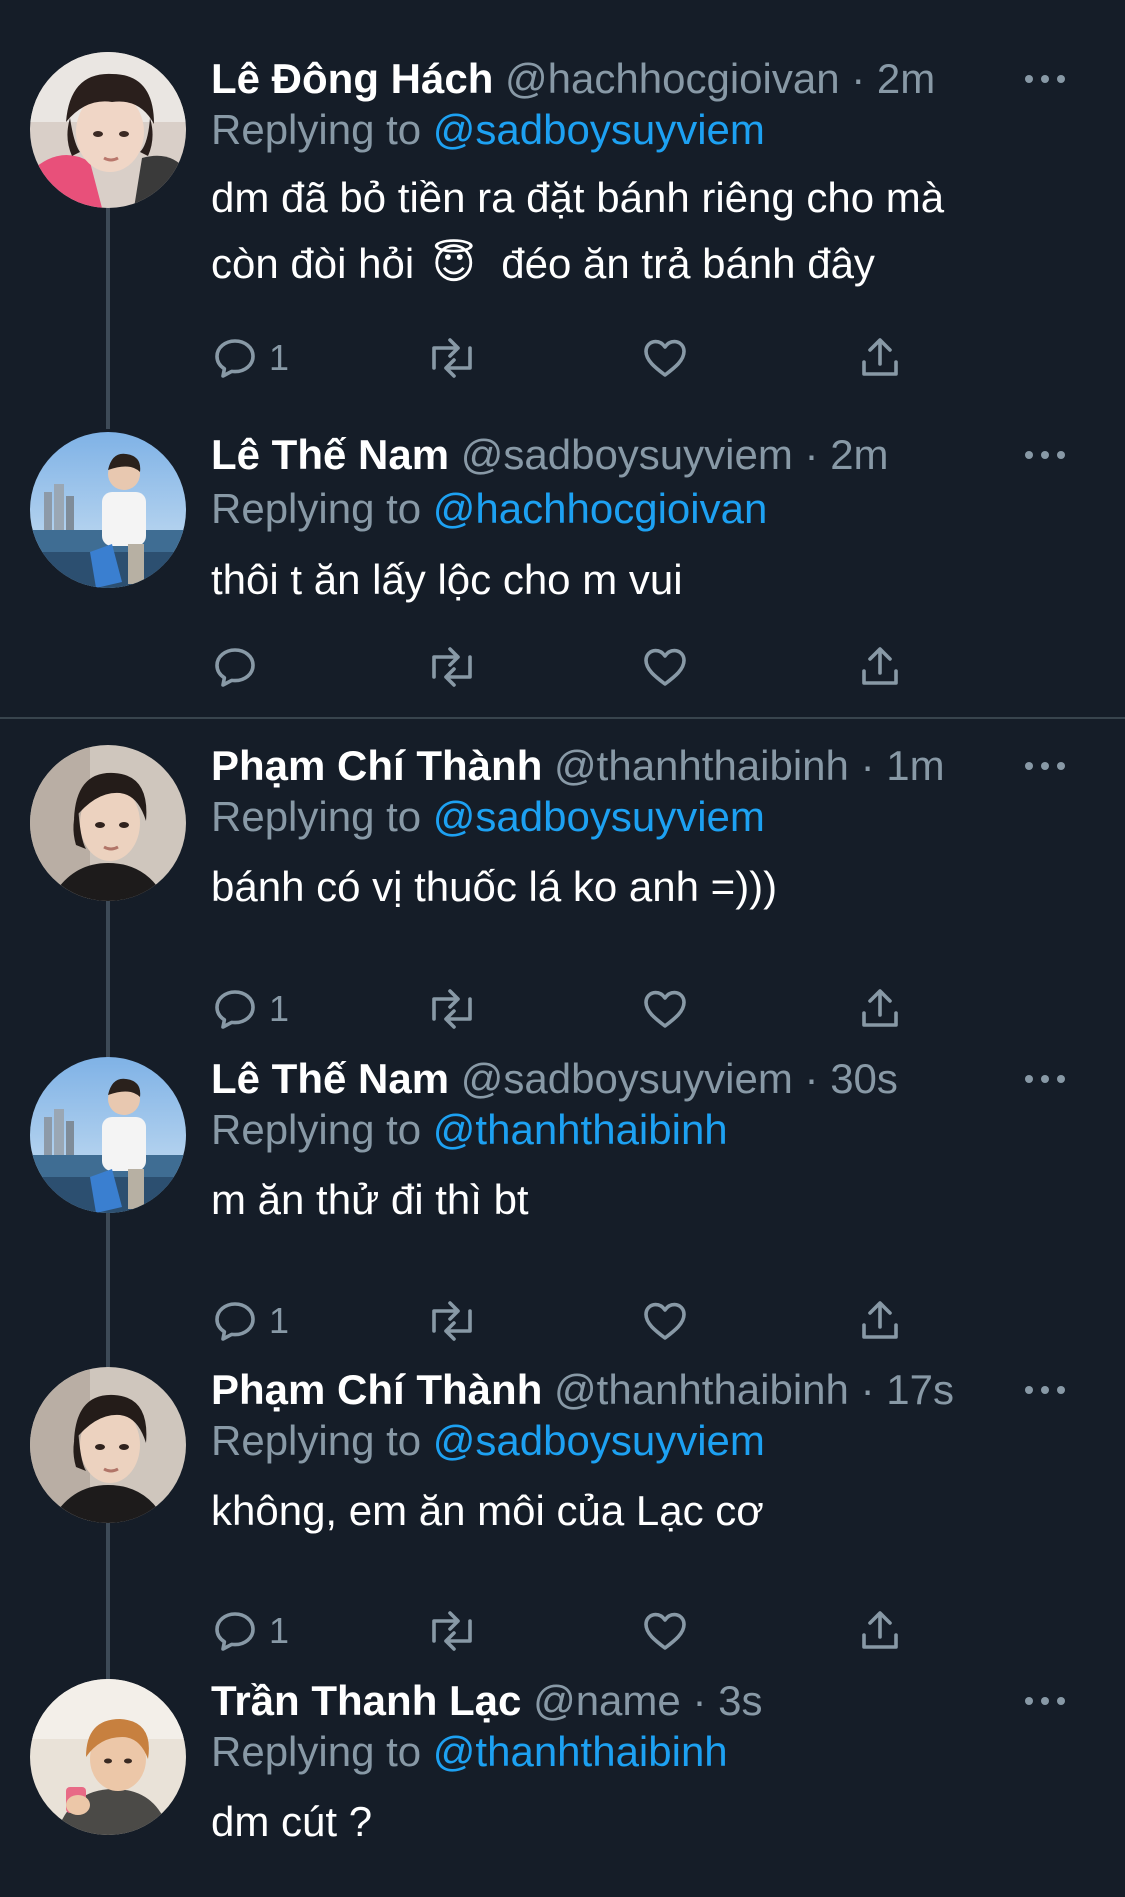  I want to click on replying-to-line: Replying to @thanhthaibinh, so click(469, 1130).